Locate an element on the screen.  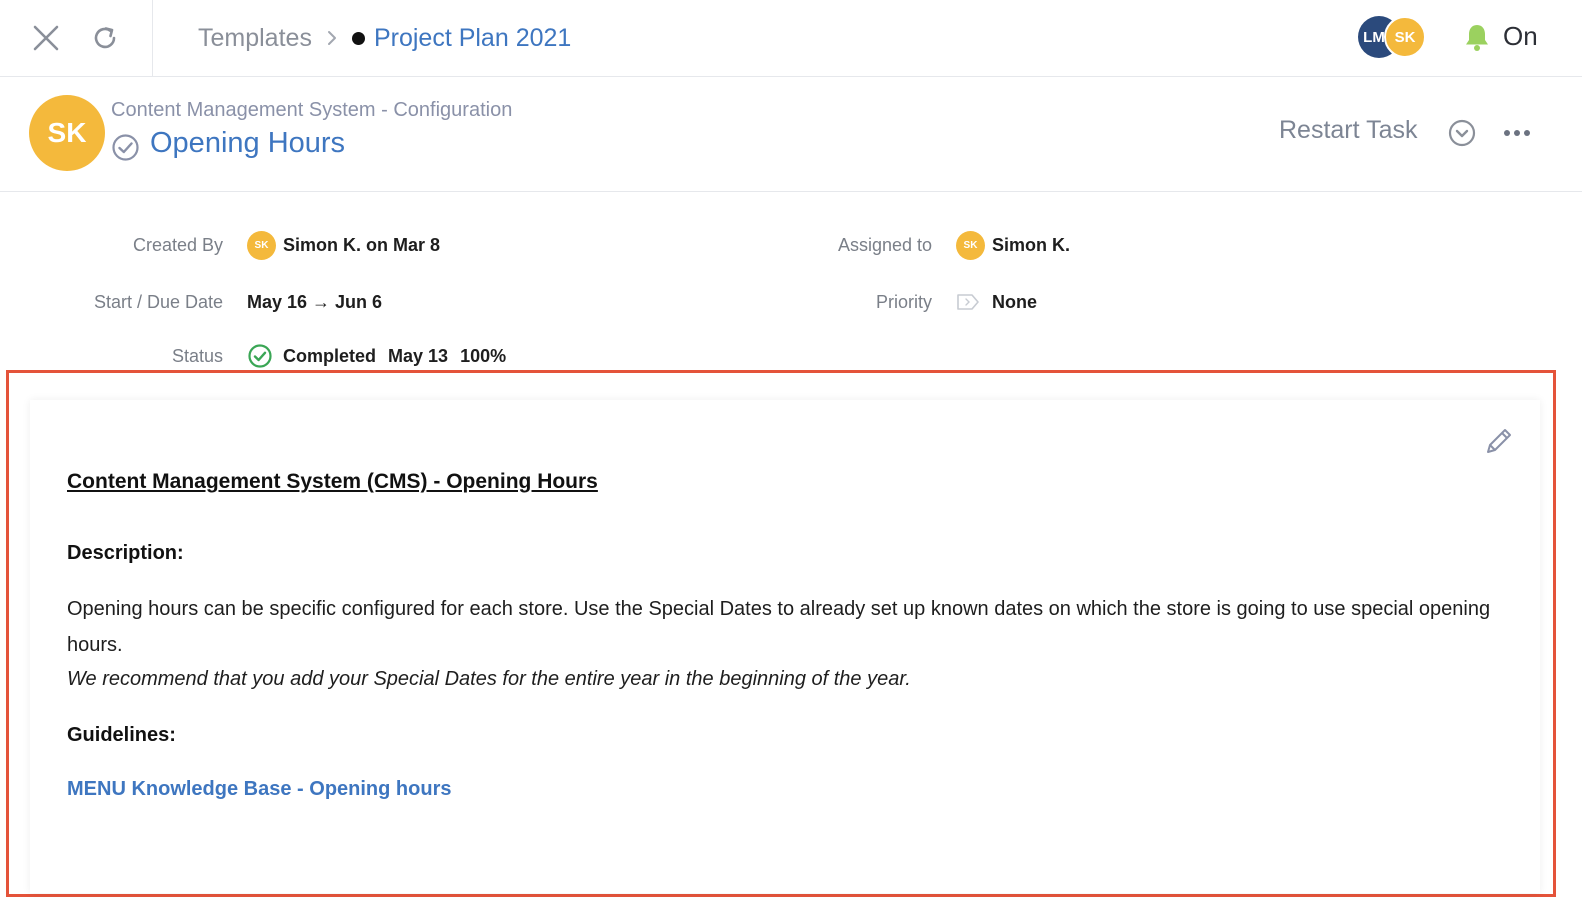
priority-label: Priority is located at coordinates (903, 302).